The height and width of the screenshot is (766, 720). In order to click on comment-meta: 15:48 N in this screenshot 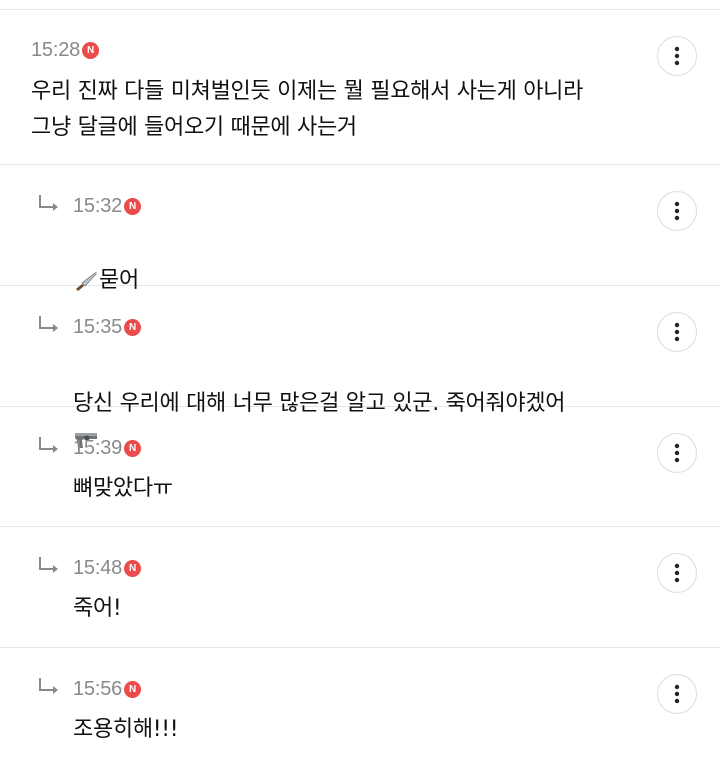, I will do `click(107, 568)`.